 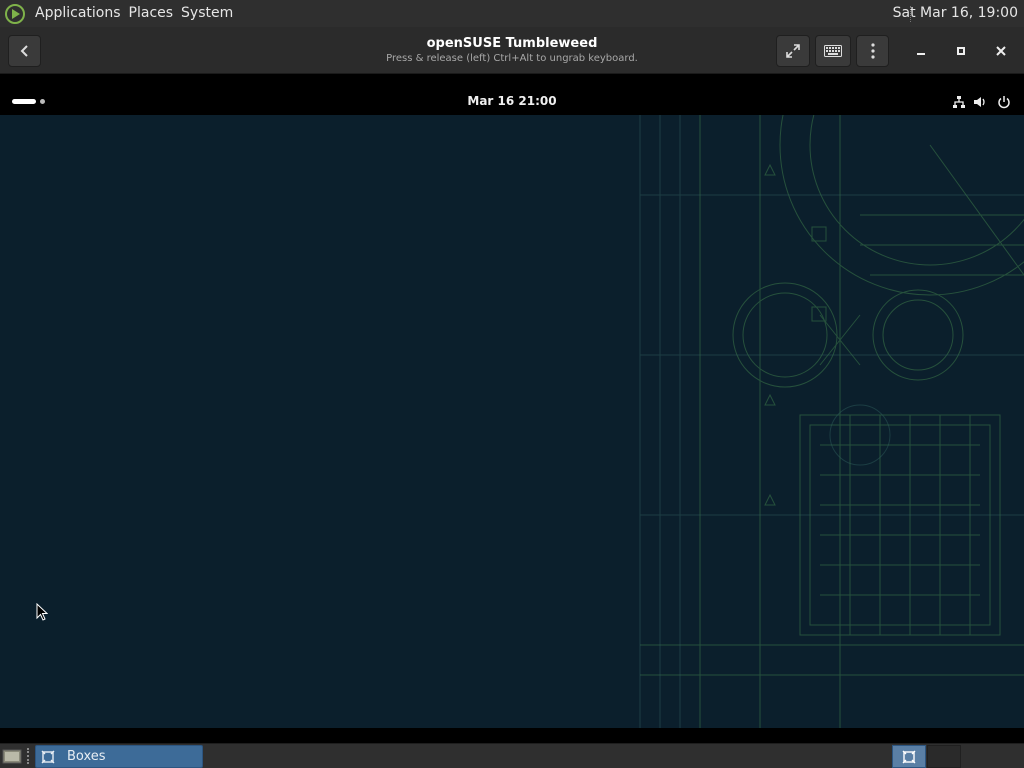 I want to click on menu-button, so click(x=872, y=51).